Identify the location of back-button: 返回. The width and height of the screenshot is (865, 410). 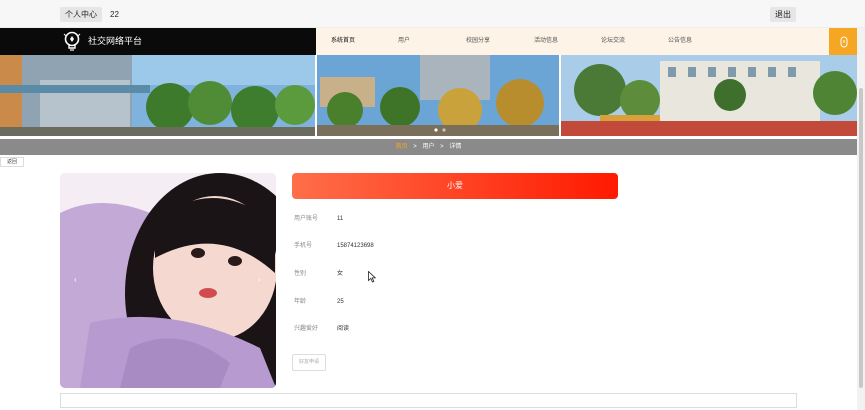
(12, 162).